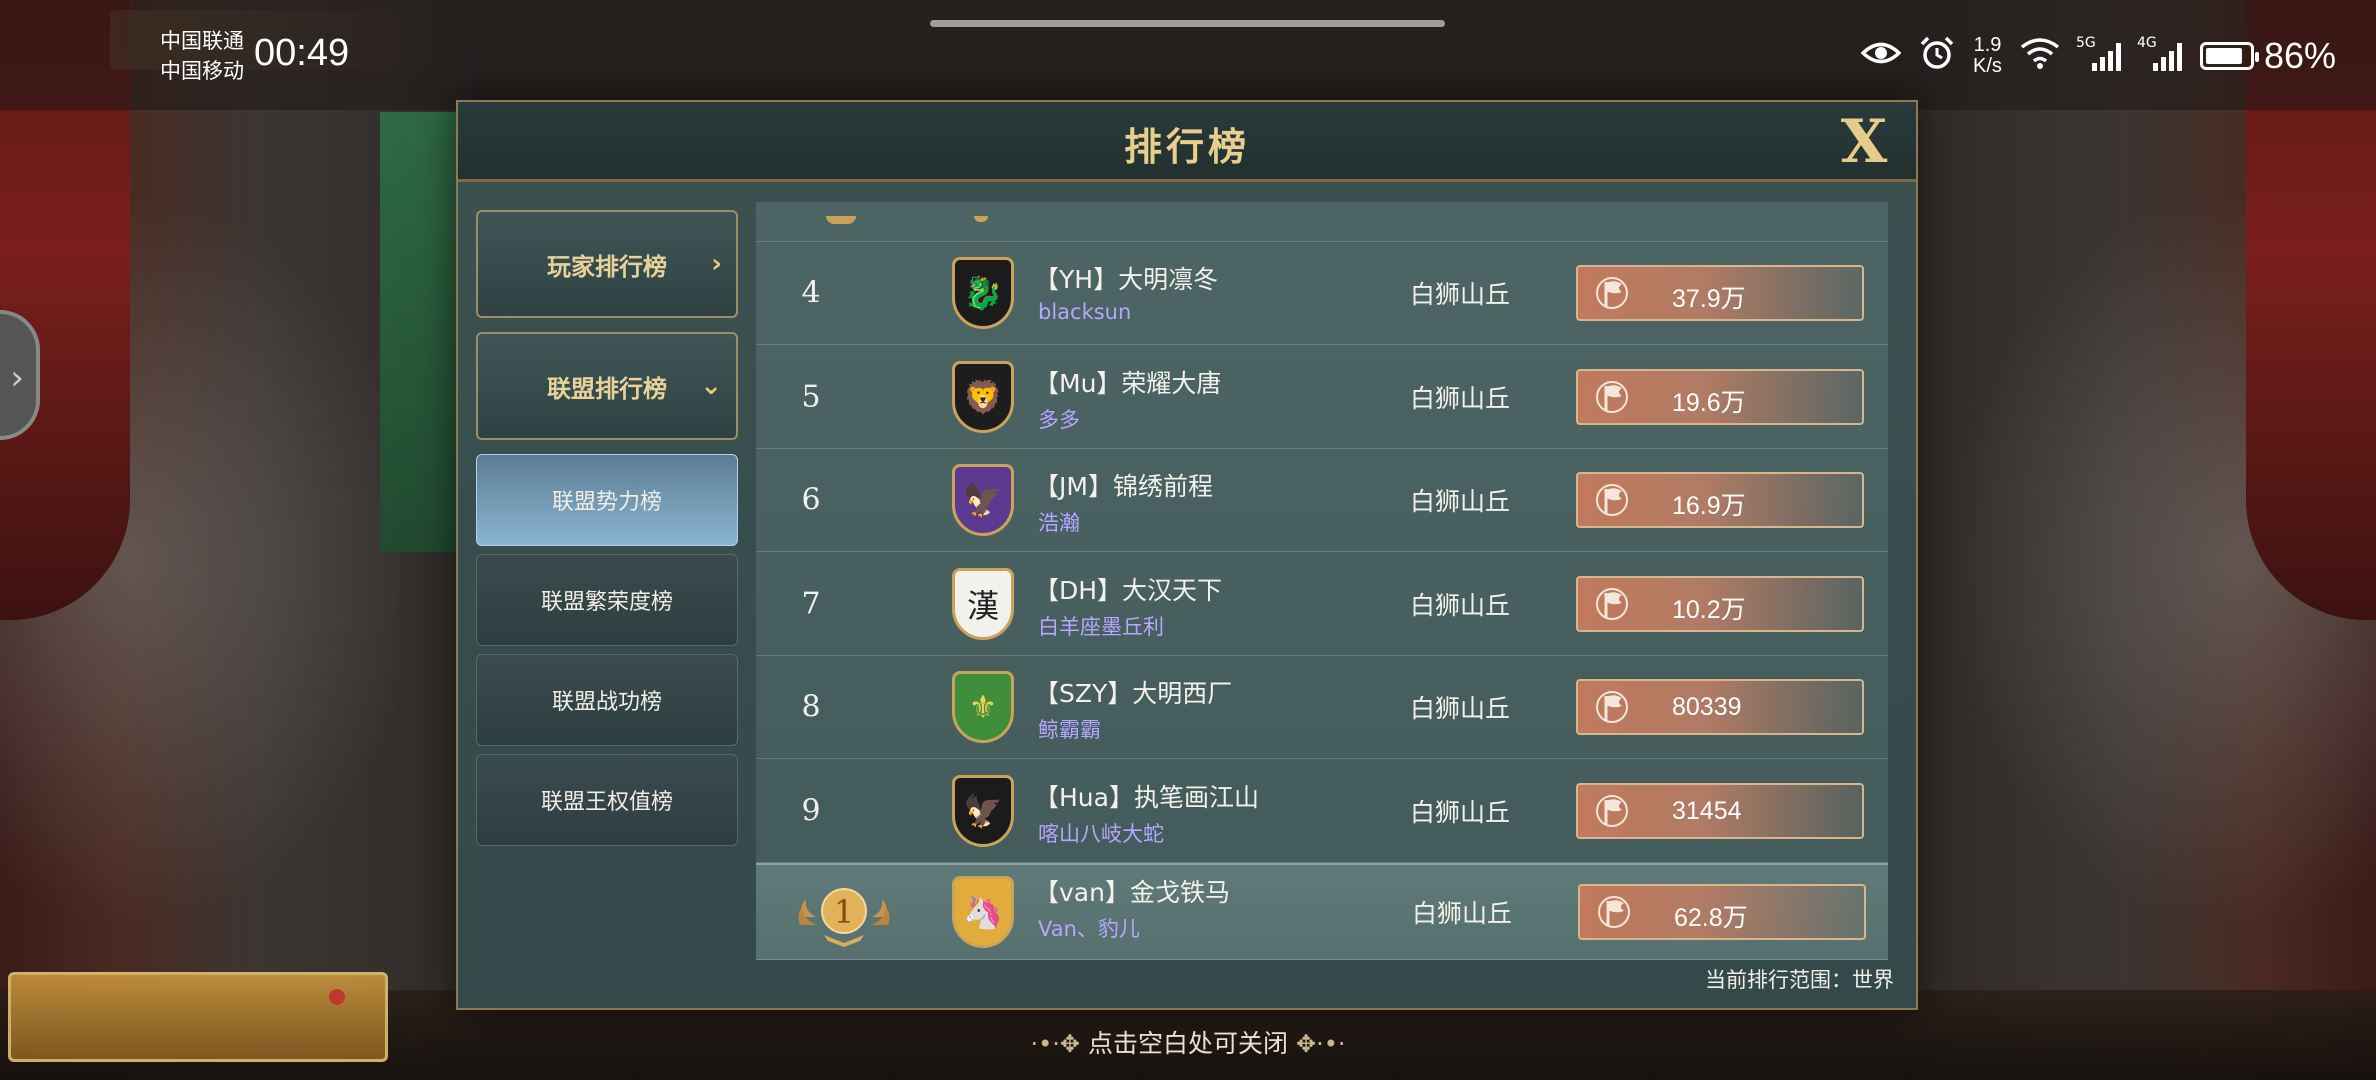 The width and height of the screenshot is (2376, 1080). What do you see at coordinates (1089, 929) in the screenshot?
I see `my-leader-name: Van、豹儿` at bounding box center [1089, 929].